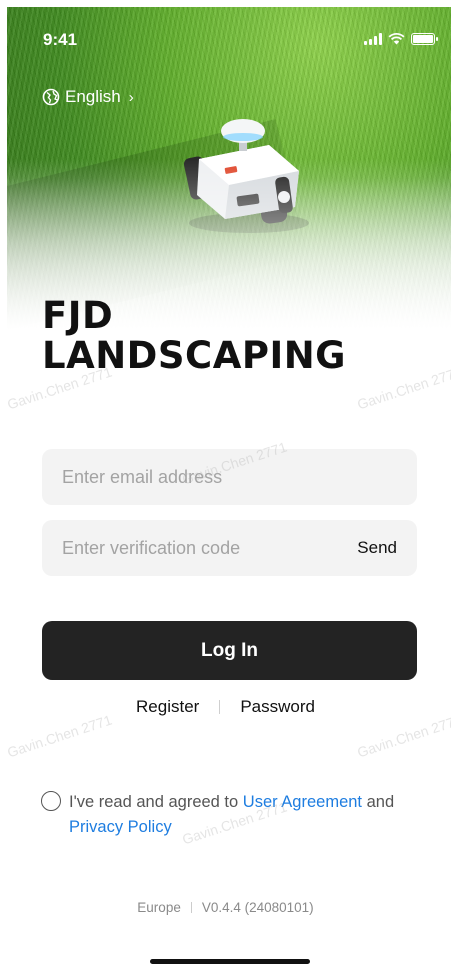  I want to click on status-icons, so click(401, 39).